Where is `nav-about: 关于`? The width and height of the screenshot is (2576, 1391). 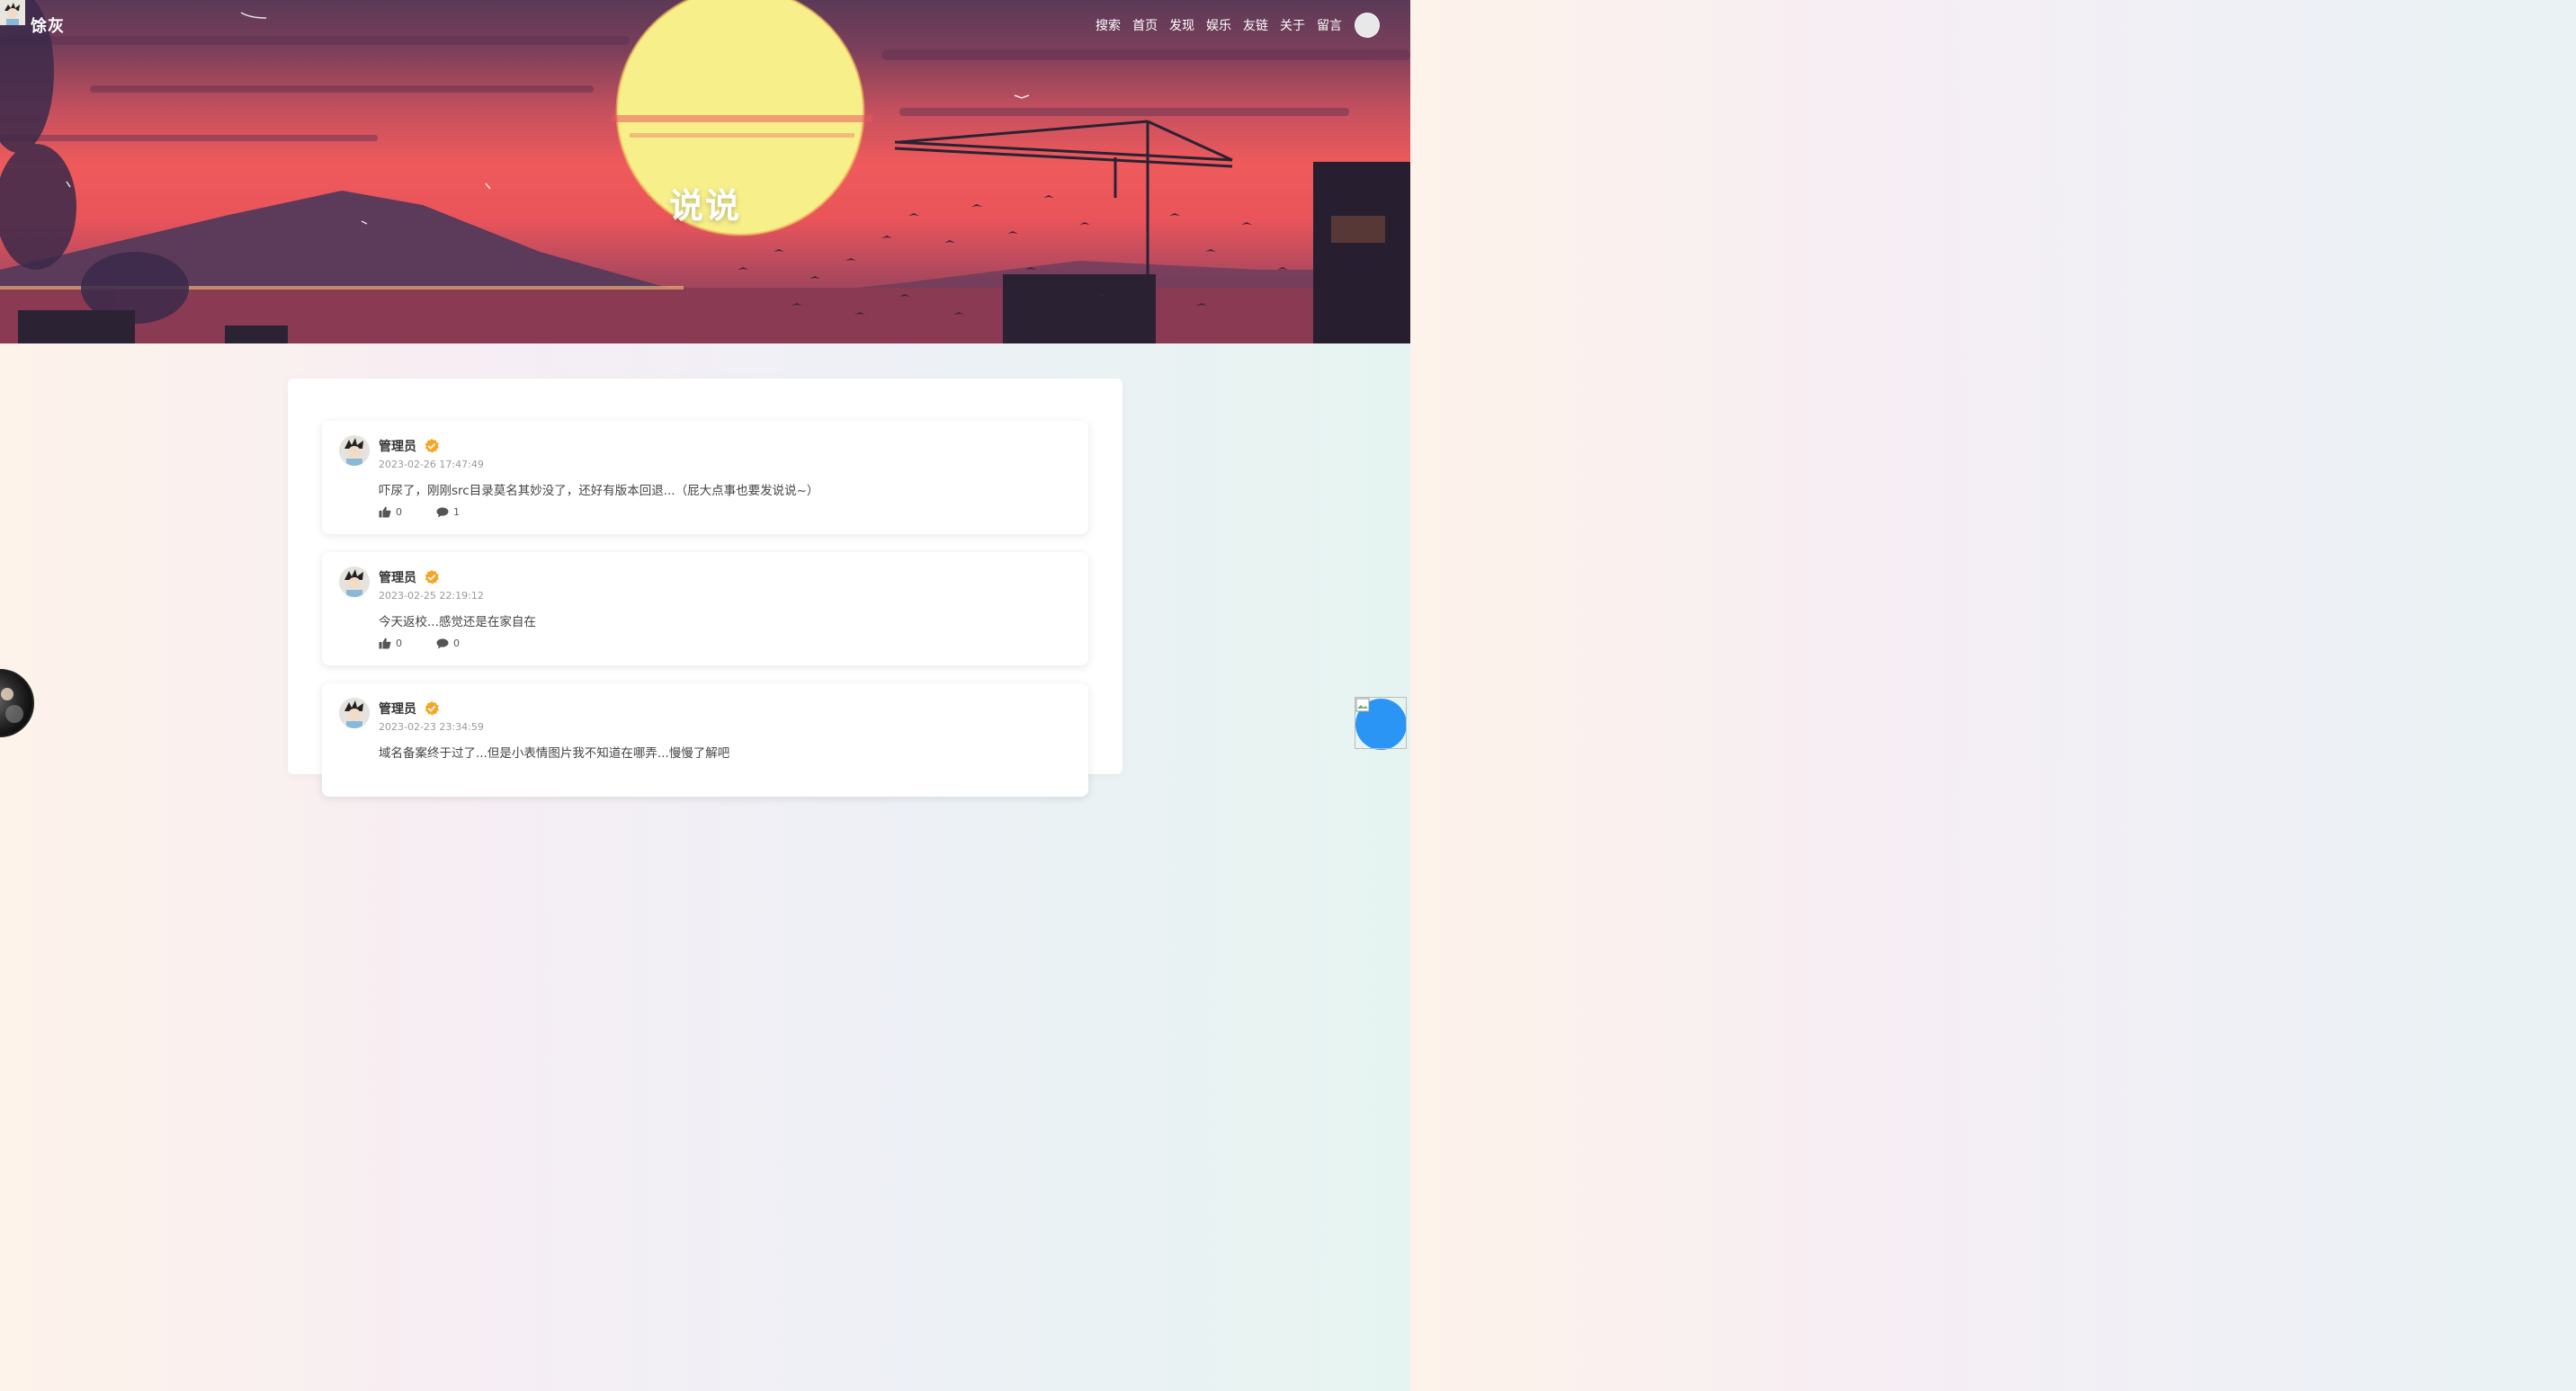
nav-about: 关于 is located at coordinates (652, 18).